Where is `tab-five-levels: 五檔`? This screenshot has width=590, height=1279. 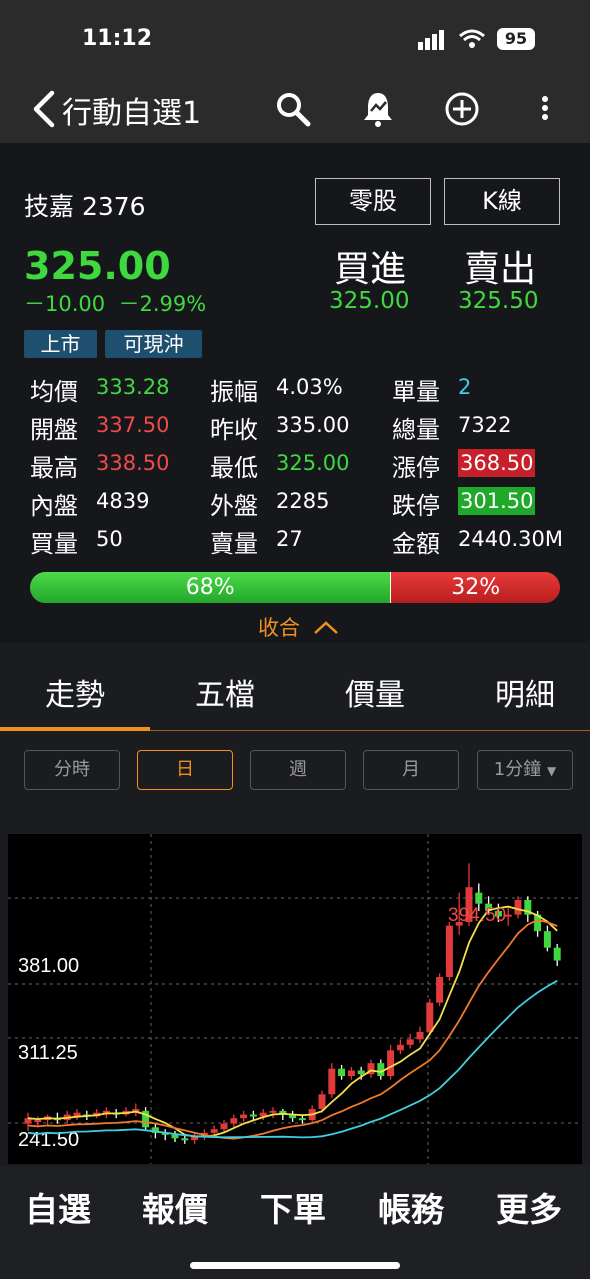
tab-five-levels: 五檔 is located at coordinates (225, 692).